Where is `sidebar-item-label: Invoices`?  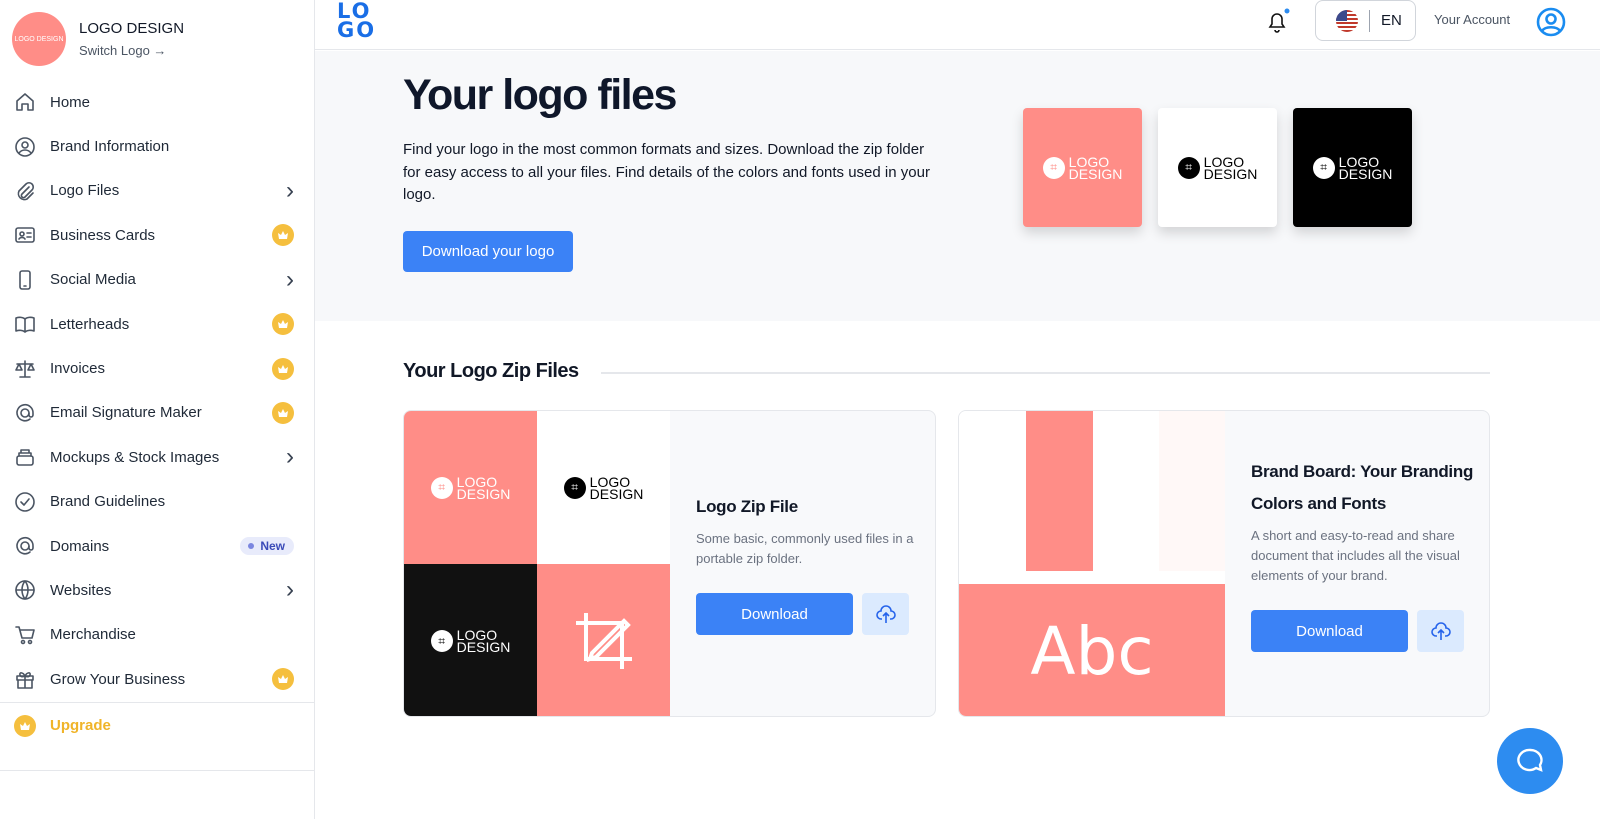
sidebar-item-label: Invoices is located at coordinates (78, 369).